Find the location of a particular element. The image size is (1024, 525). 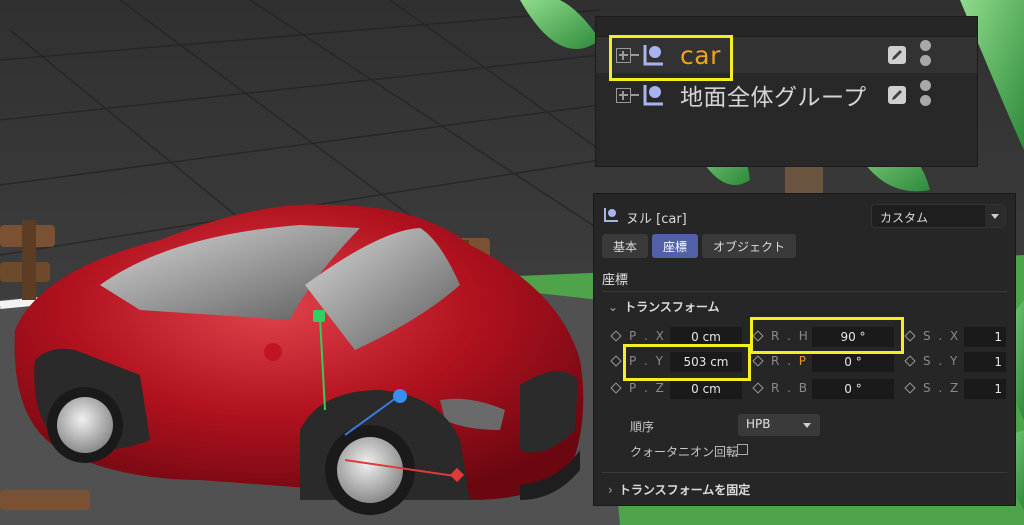

rotation-h-field: 90 ° is located at coordinates (853, 337).